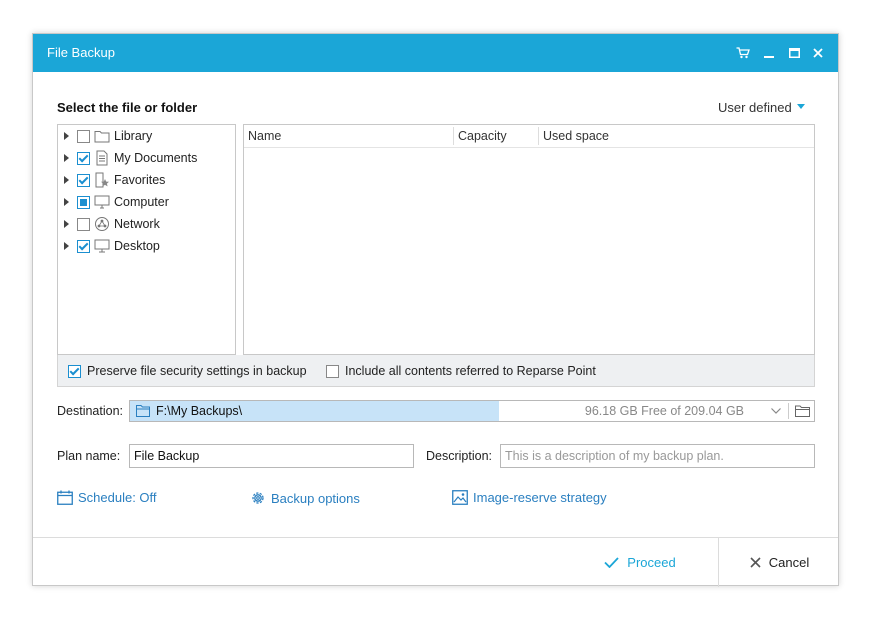 The height and width of the screenshot is (619, 872). Describe the element at coordinates (651, 562) in the screenshot. I see `proceed-label: Proceed` at that location.